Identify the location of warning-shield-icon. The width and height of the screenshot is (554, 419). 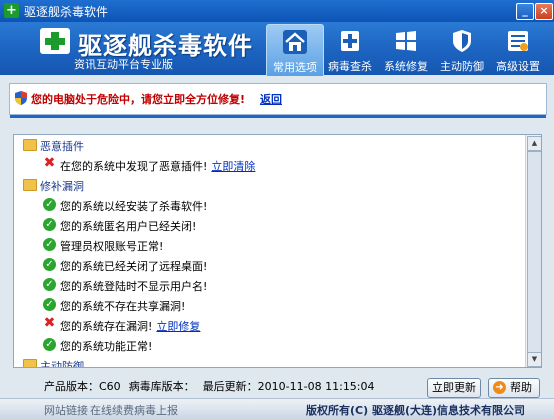
(21, 98).